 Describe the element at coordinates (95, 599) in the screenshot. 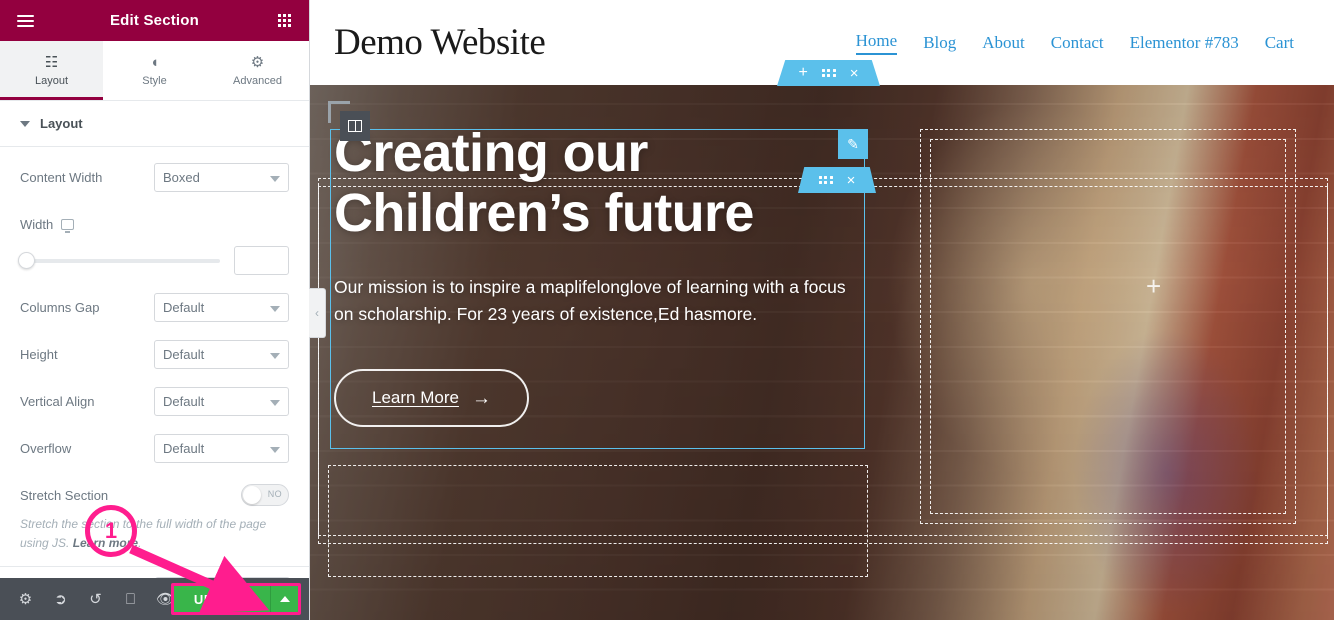

I see `history-revisions-icon: ↺` at that location.